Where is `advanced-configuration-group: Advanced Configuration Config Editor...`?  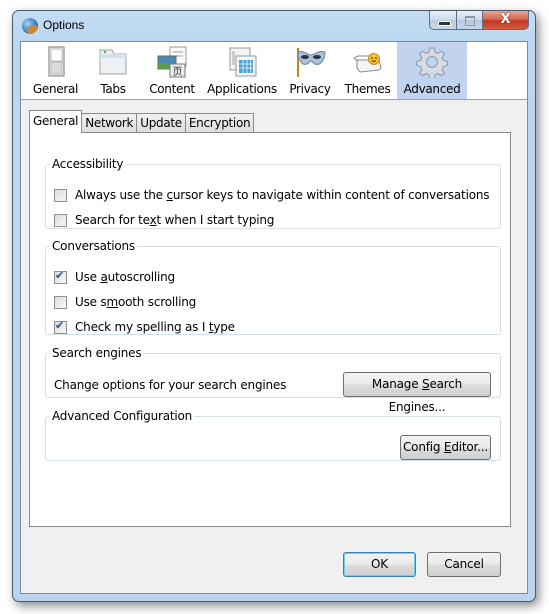
advanced-configuration-group: Advanced Configuration Config Editor... is located at coordinates (273, 435).